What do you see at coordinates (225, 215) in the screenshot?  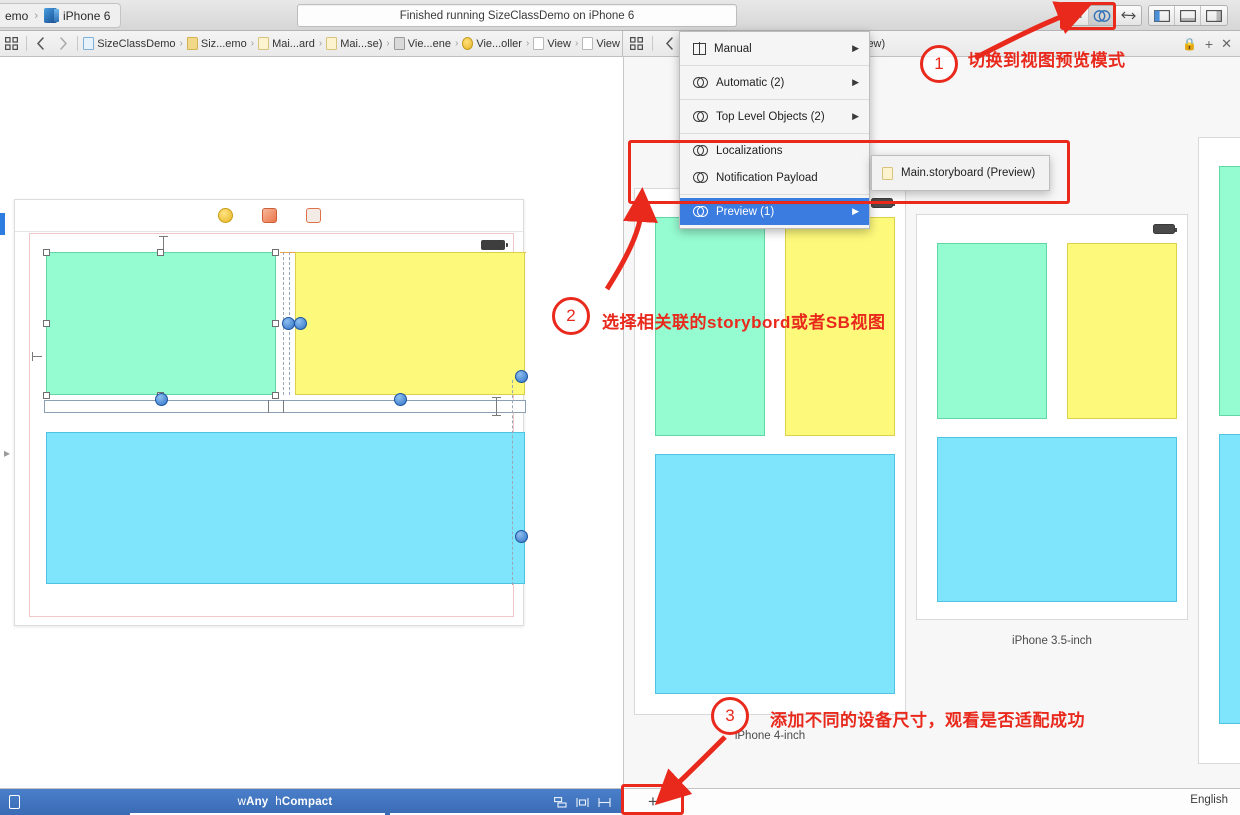 I see `view-controller-dock-icon` at bounding box center [225, 215].